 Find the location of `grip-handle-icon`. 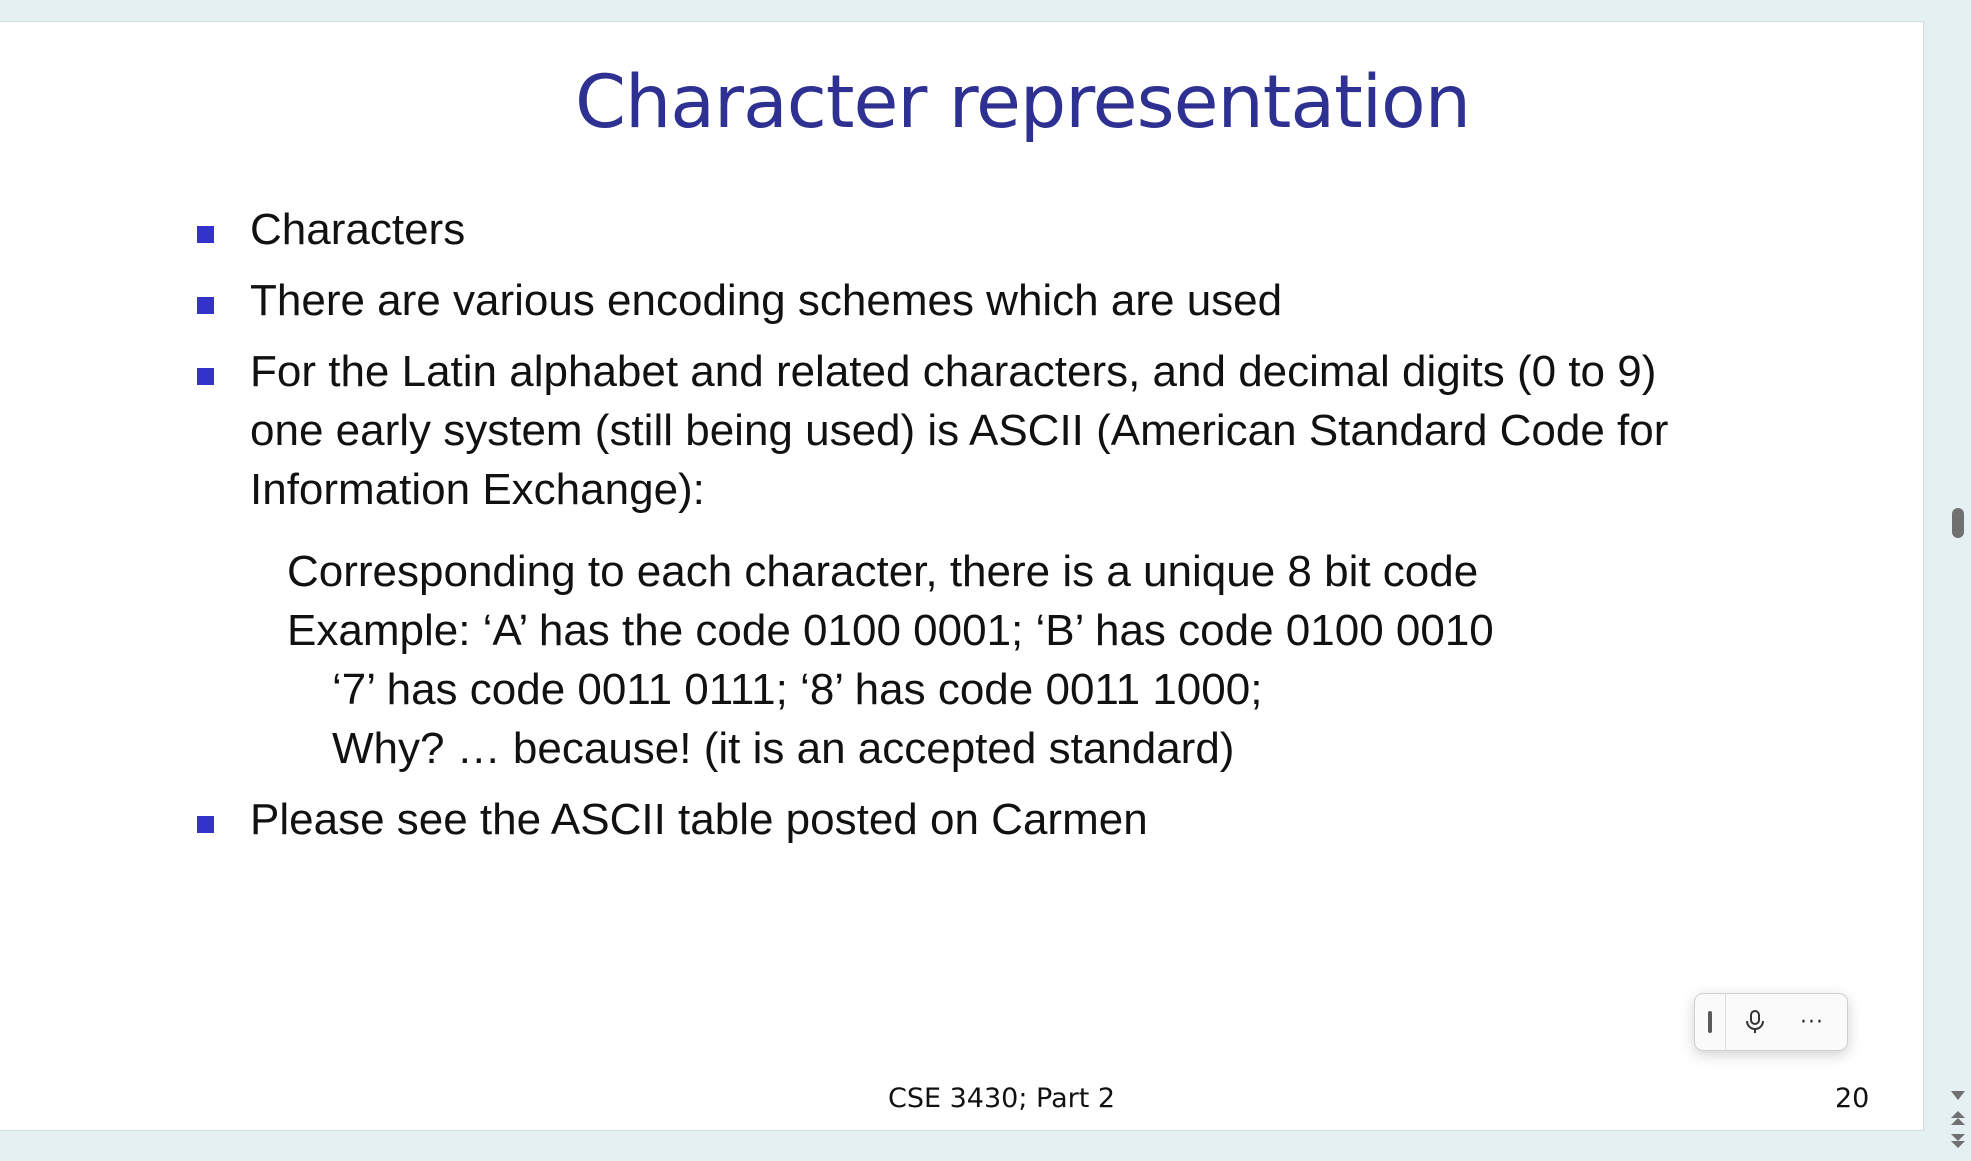

grip-handle-icon is located at coordinates (1710, 1022).